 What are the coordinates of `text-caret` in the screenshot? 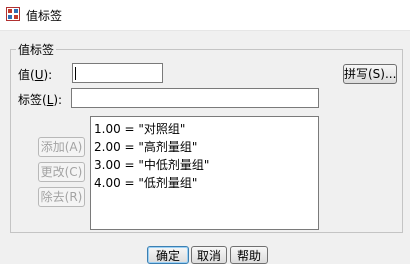 It's located at (75, 73).